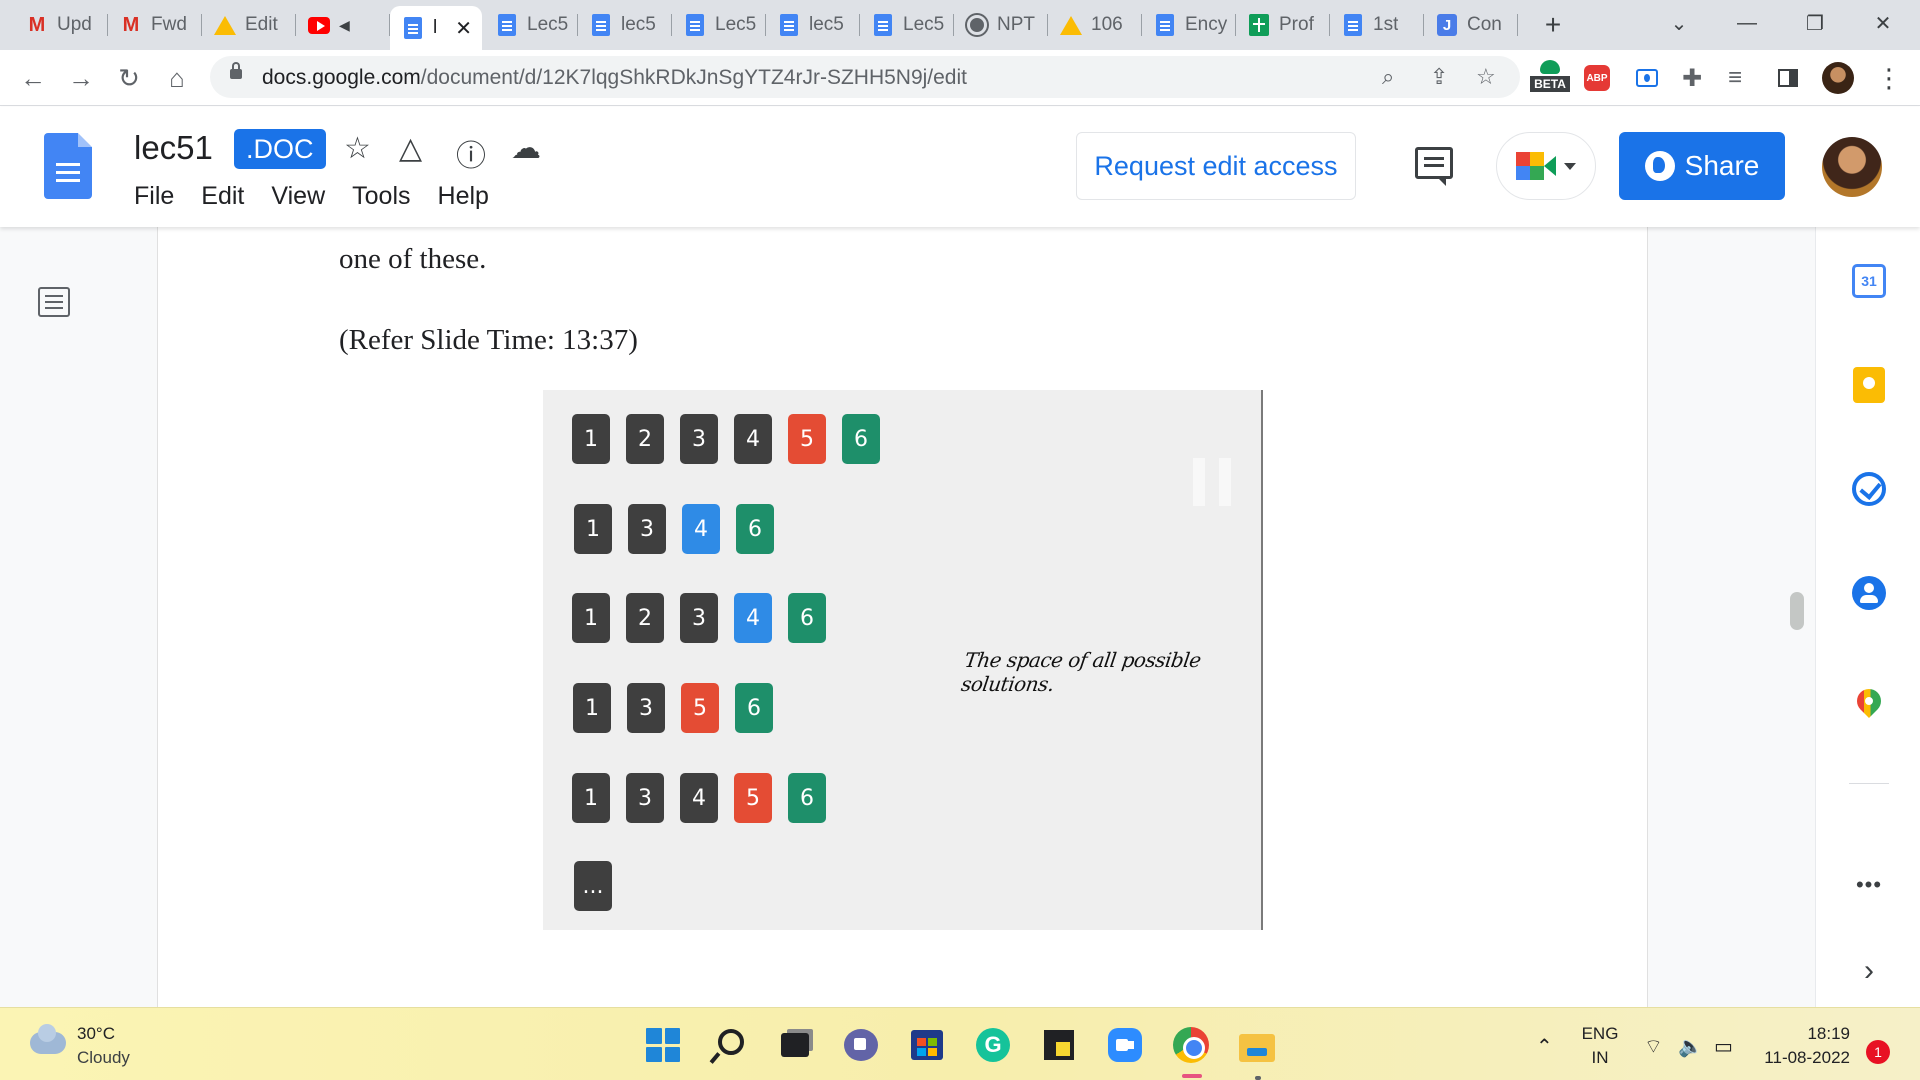 This screenshot has width=1920, height=1080. Describe the element at coordinates (1283, 25) in the screenshot. I see `browser-tab: Prof` at that location.